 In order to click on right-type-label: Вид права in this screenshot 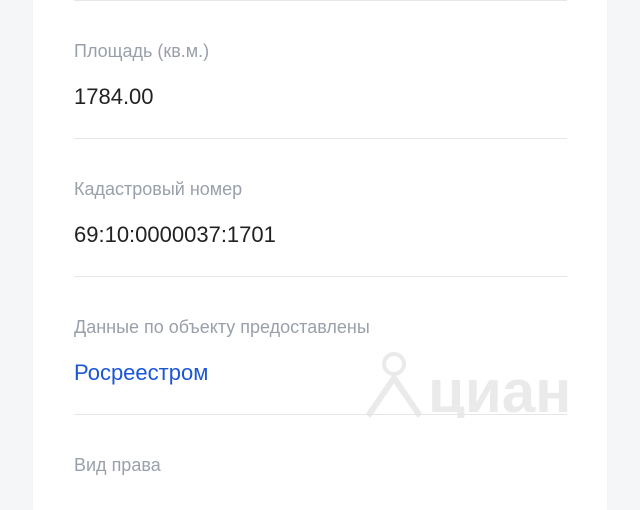, I will do `click(117, 465)`.